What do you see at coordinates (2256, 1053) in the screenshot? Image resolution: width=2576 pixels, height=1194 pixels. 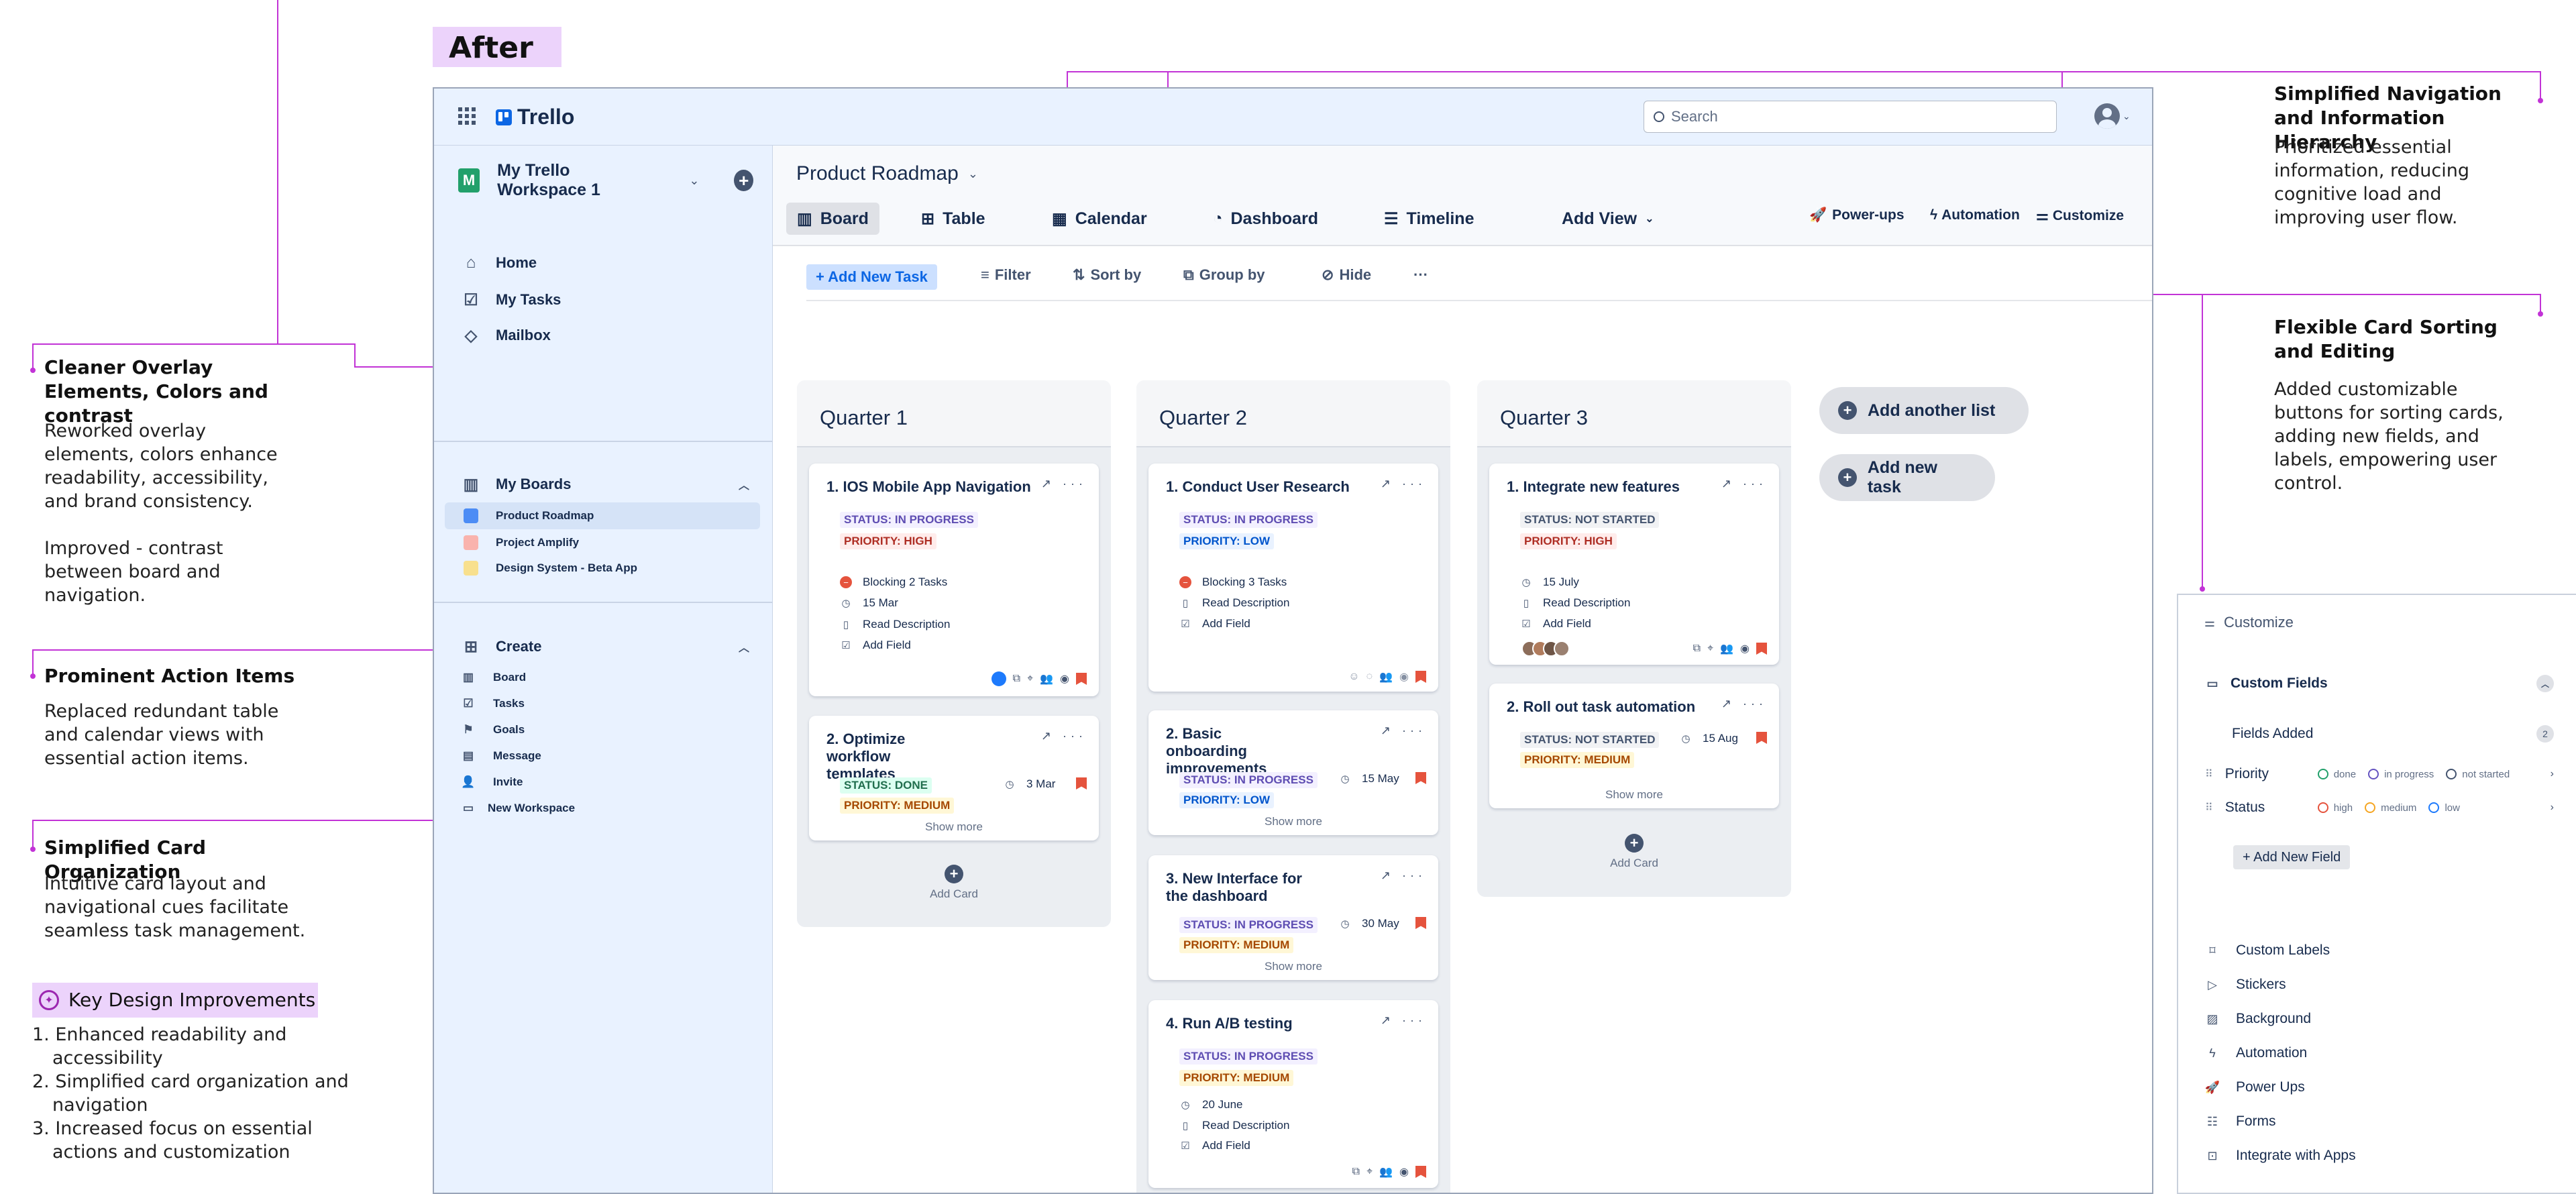 I see `menu-item-automation: ϟ Automation` at bounding box center [2256, 1053].